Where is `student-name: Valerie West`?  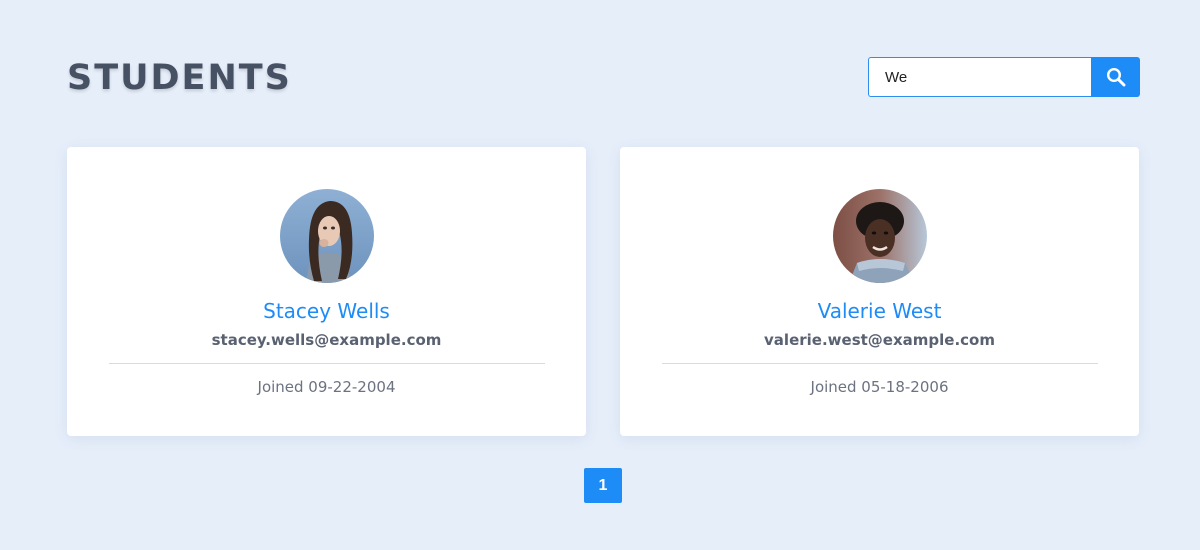
student-name: Valerie West is located at coordinates (879, 311).